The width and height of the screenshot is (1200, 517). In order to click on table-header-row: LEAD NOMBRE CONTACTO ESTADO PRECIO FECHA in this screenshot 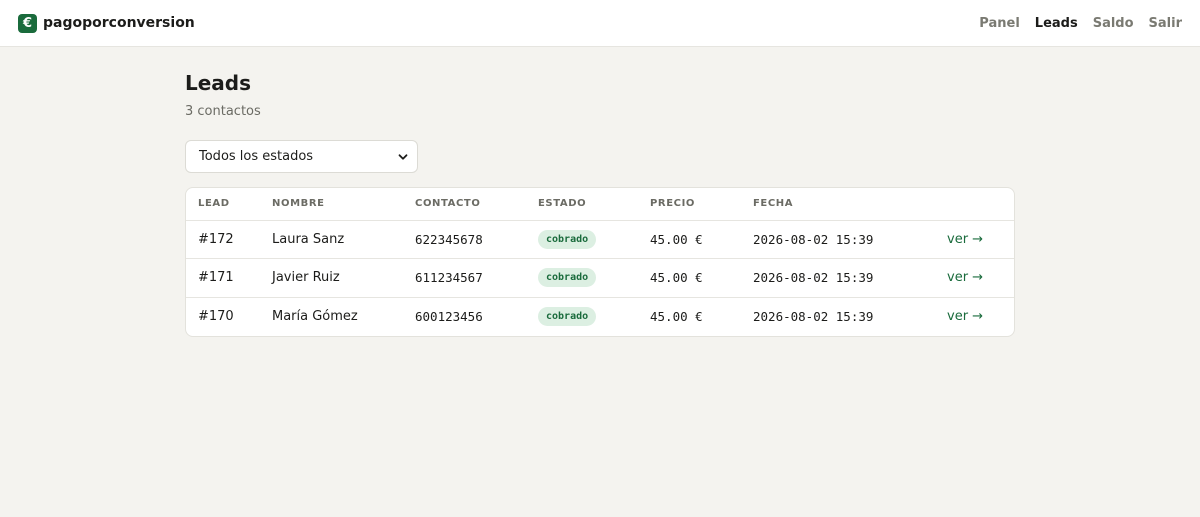, I will do `click(600, 204)`.